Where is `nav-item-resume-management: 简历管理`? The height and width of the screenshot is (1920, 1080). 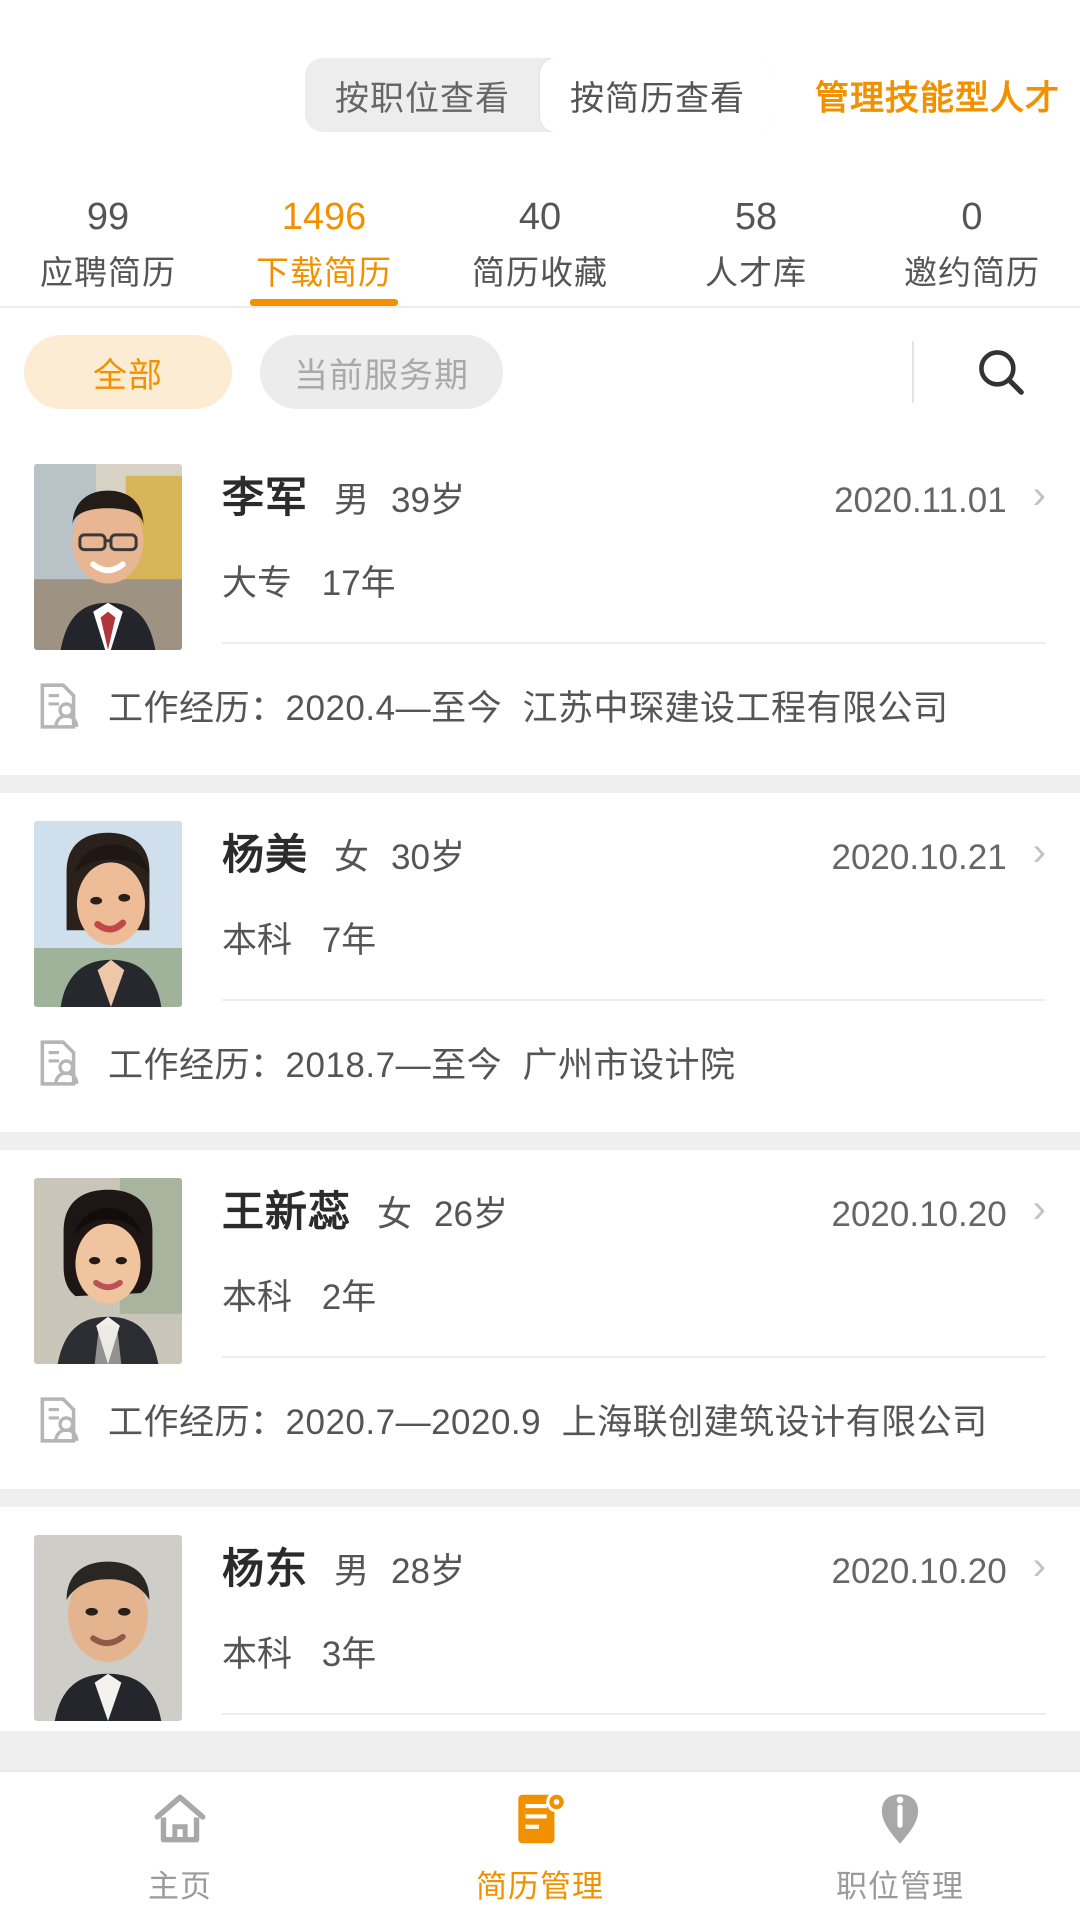
nav-item-resume-management: 简历管理 is located at coordinates (540, 1846).